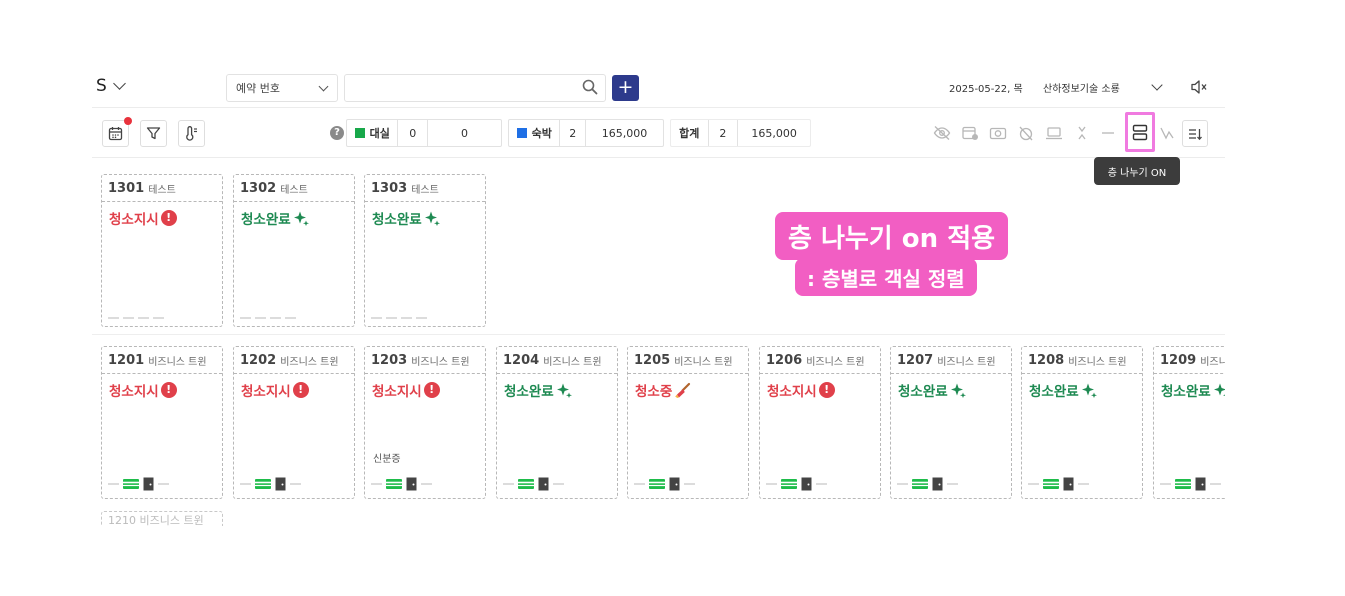  I want to click on room-card-partial: 1210 비즈니스 트윈, so click(162, 518).